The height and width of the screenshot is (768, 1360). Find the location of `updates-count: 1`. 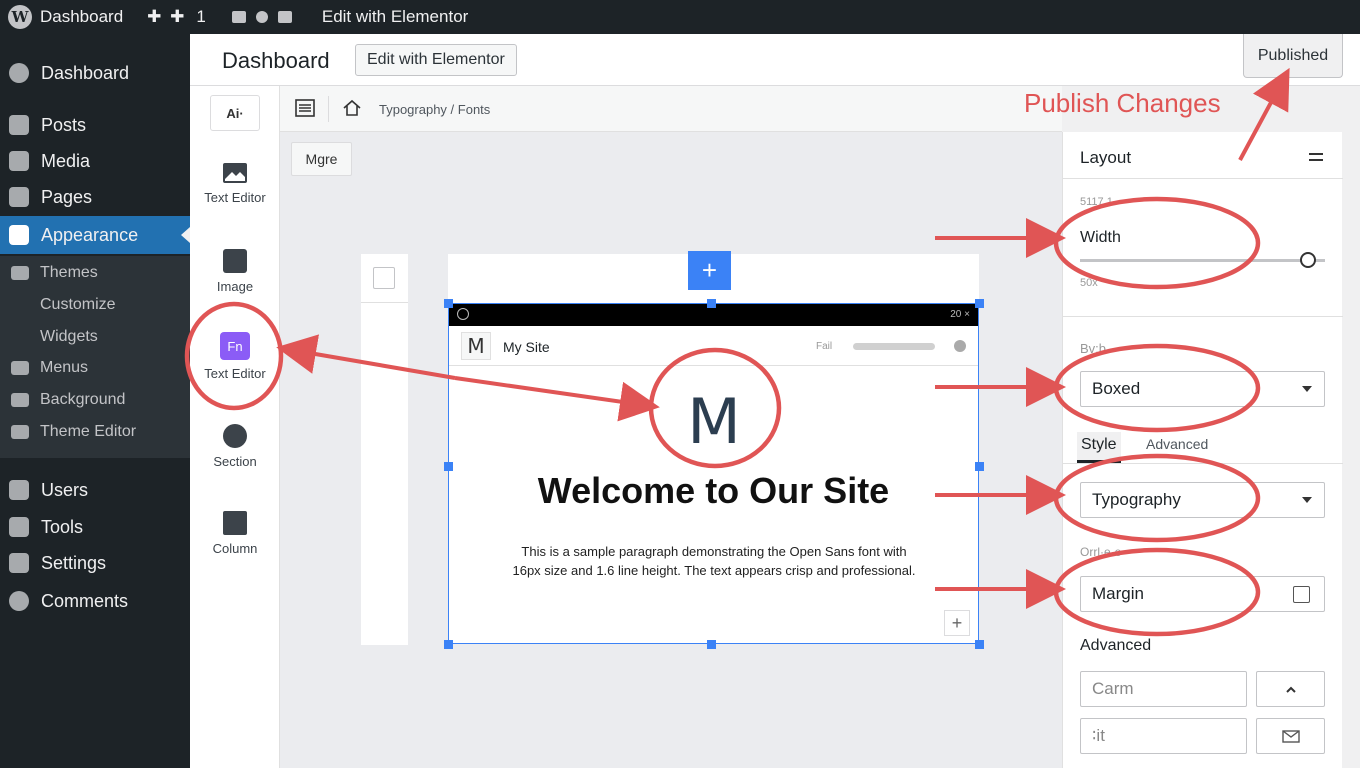

updates-count: 1 is located at coordinates (200, 17).